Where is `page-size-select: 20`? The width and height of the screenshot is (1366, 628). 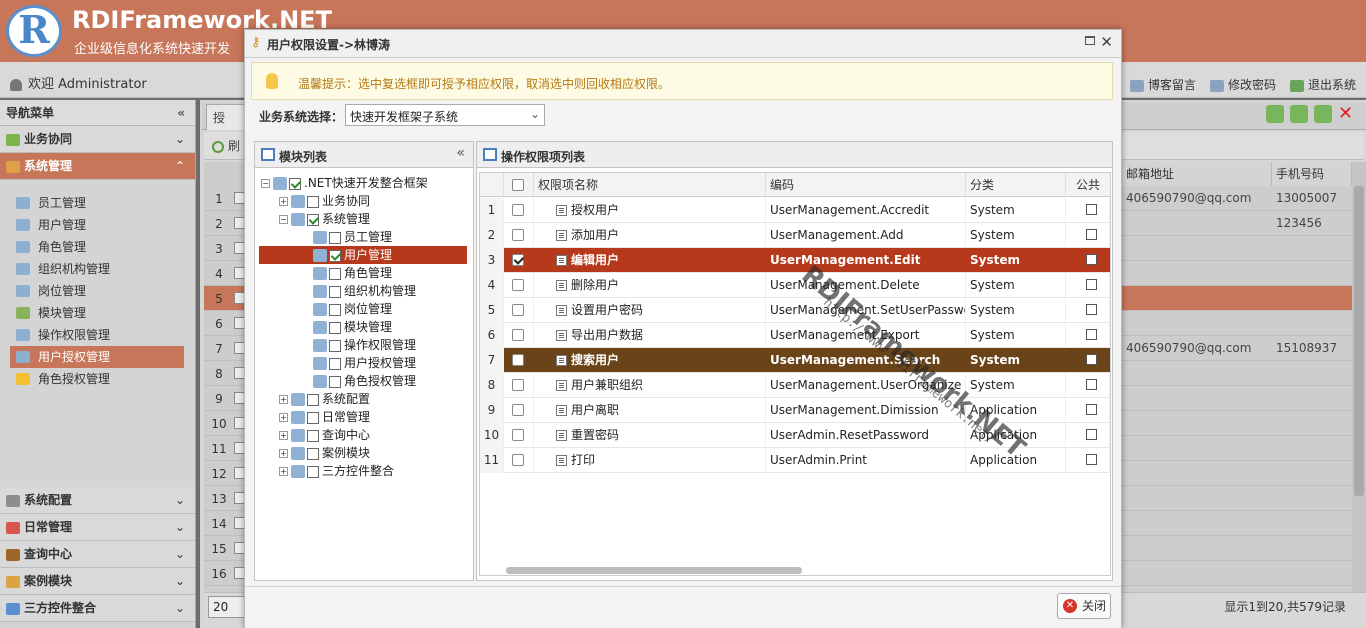
page-size-select: 20 is located at coordinates (228, 607).